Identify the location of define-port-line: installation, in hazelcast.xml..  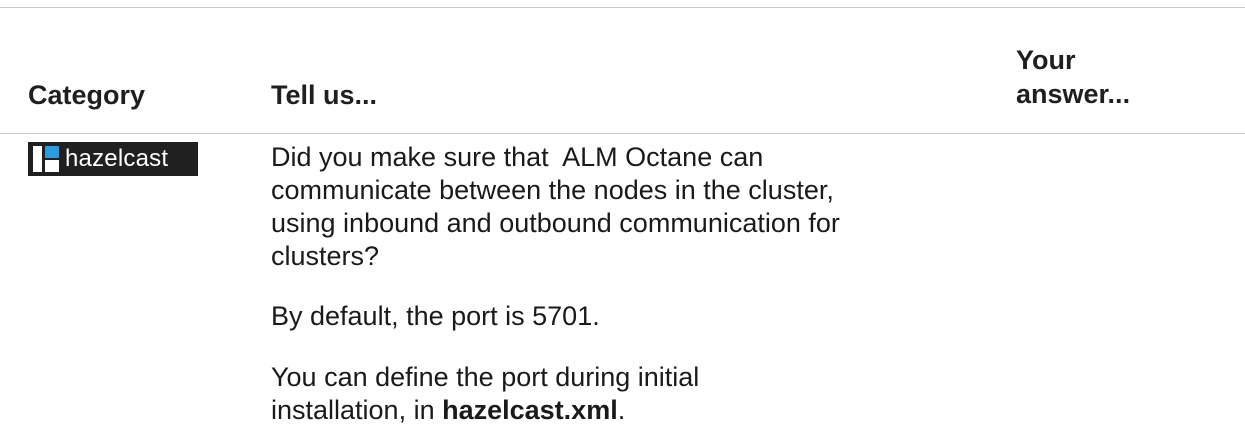
(571, 410).